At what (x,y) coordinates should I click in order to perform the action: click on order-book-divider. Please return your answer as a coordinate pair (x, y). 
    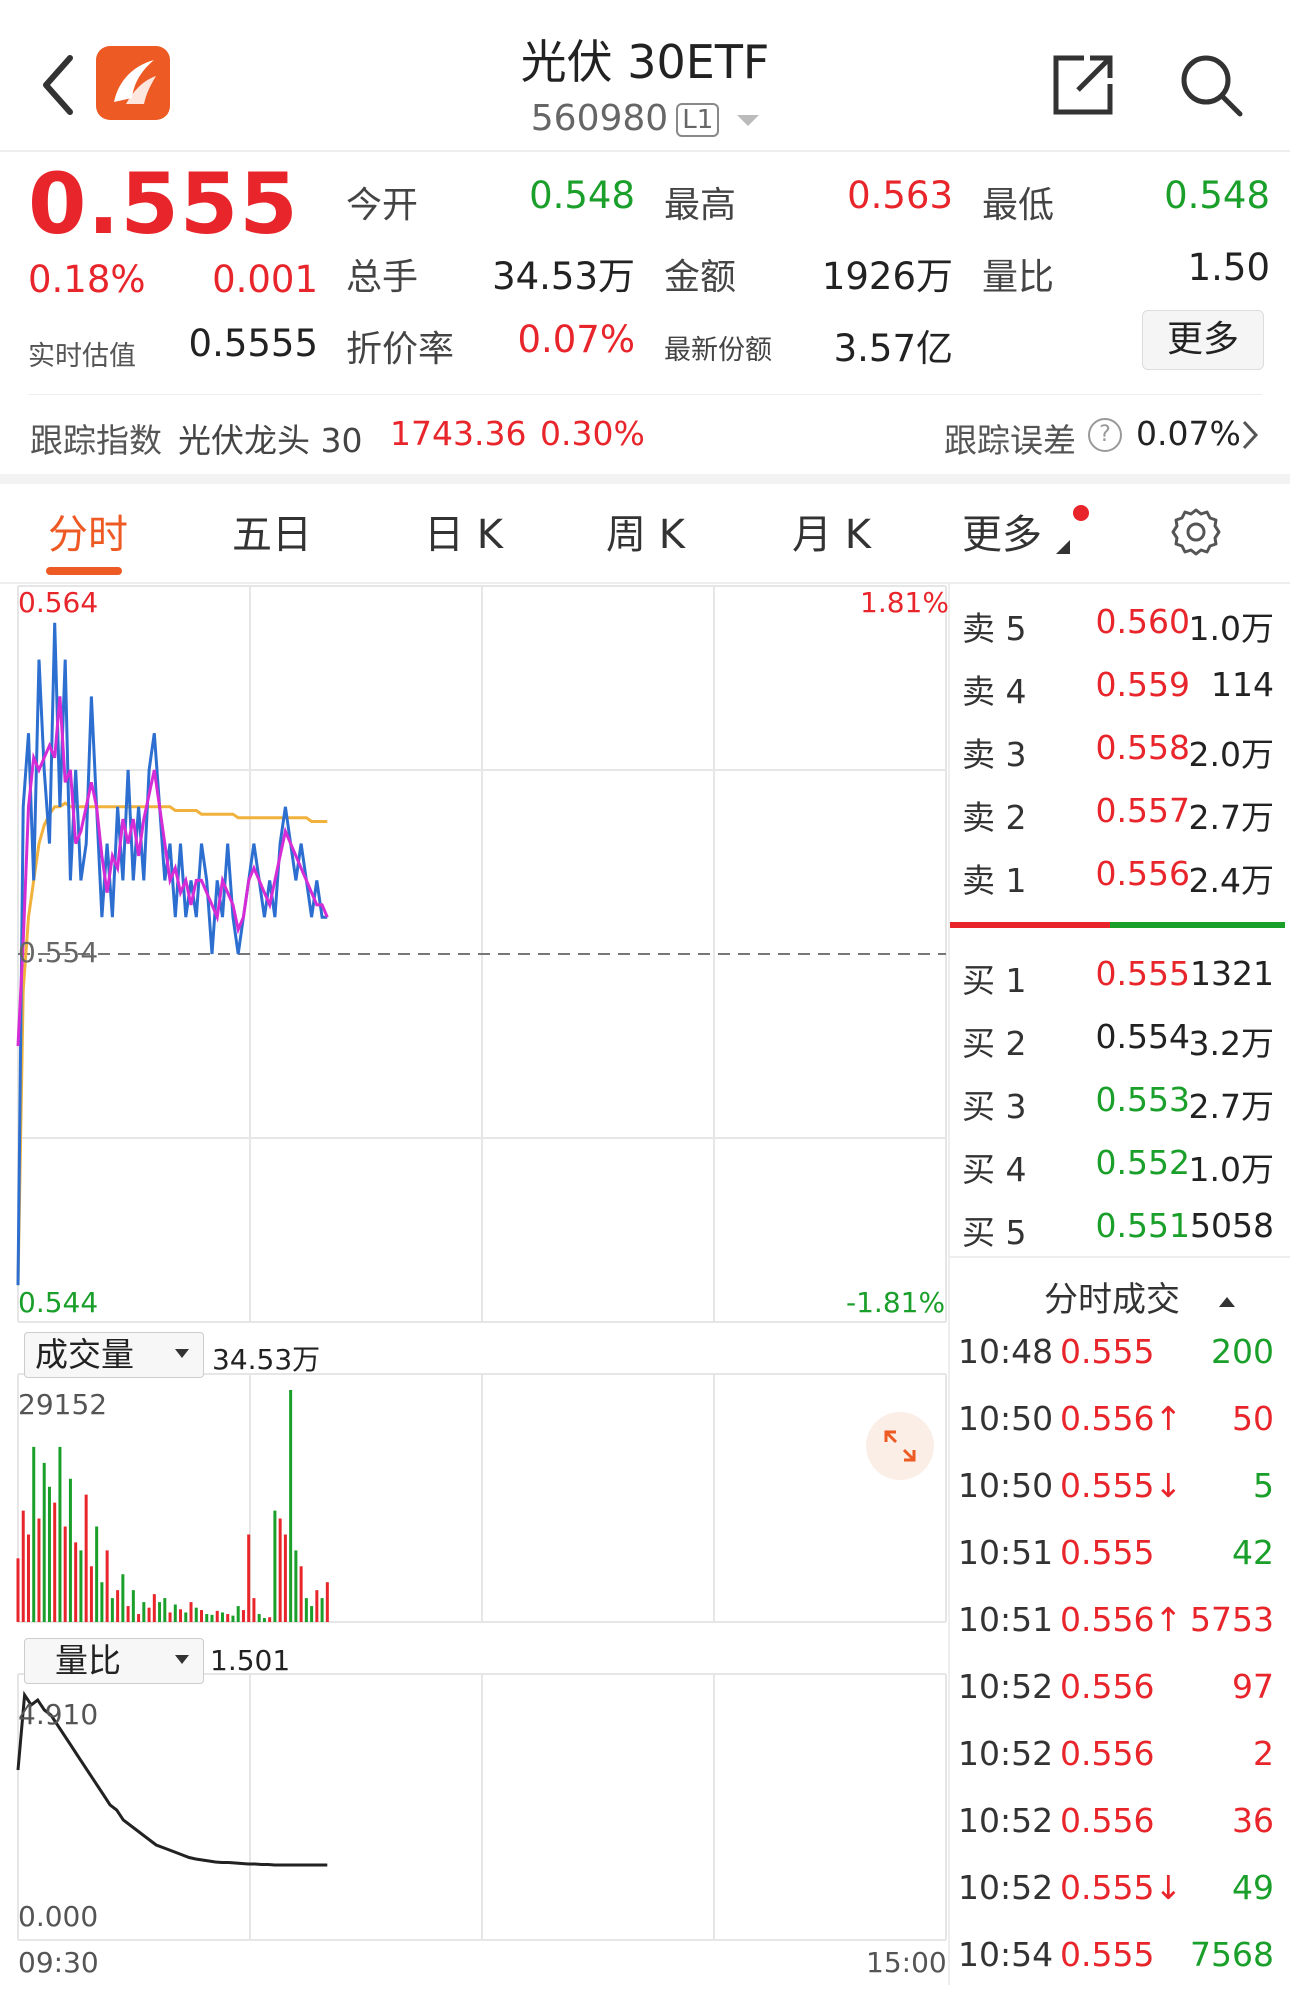
    Looking at the image, I should click on (1120, 1257).